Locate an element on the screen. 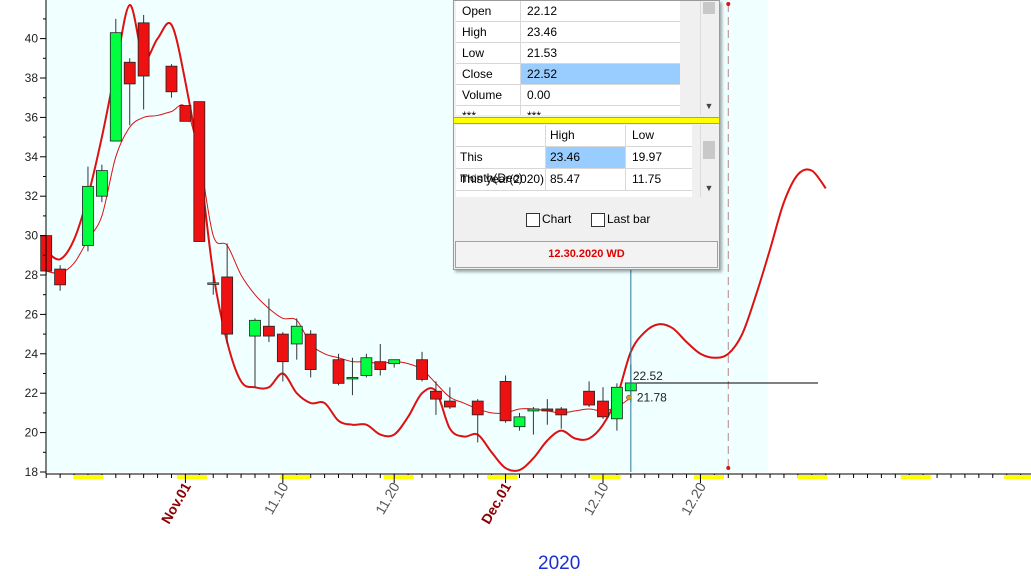  ohlc-row: Low 21.53 is located at coordinates (568, 53).